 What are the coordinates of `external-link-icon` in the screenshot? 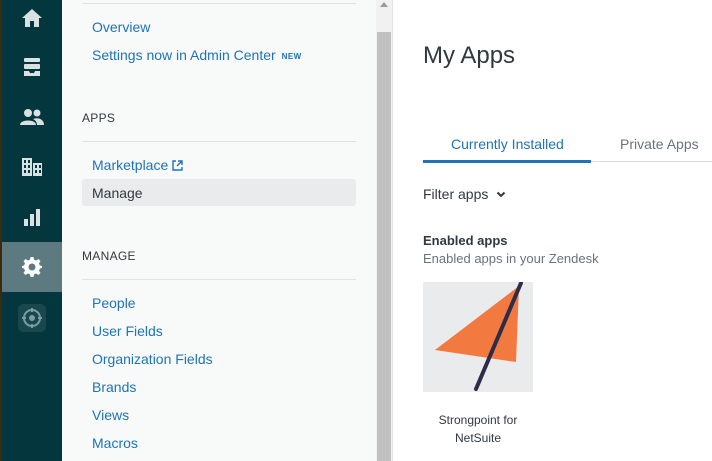 It's located at (177, 165).